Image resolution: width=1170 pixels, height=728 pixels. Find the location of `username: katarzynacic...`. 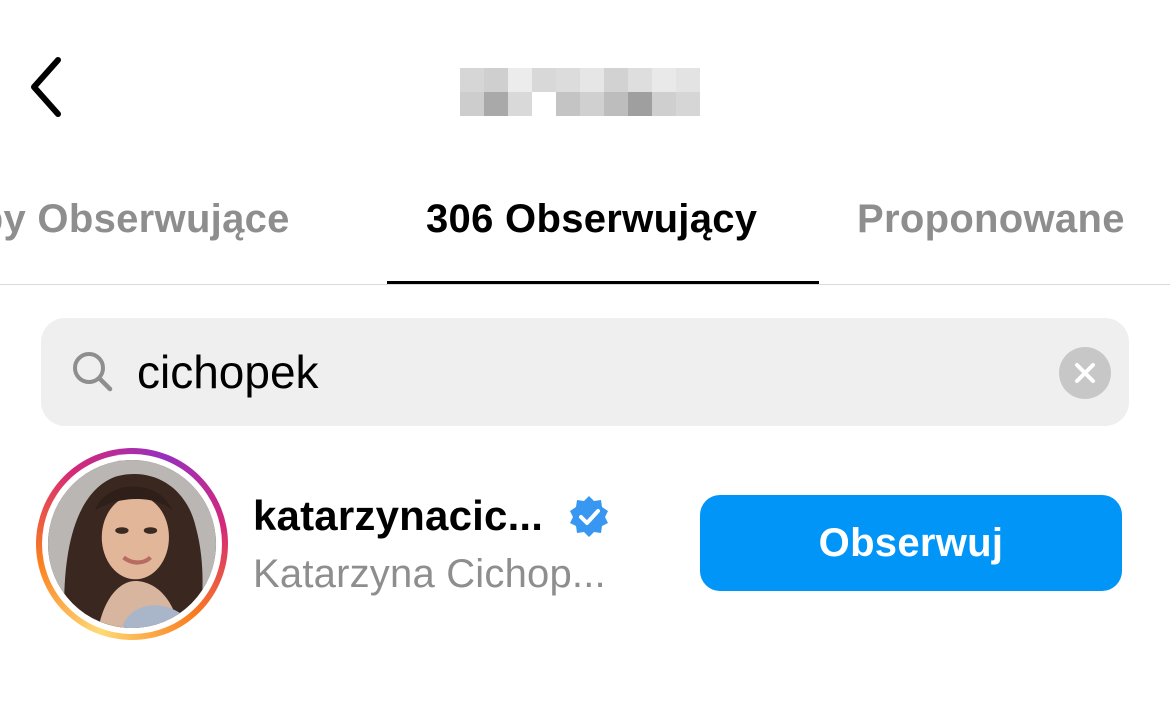

username: katarzynacic... is located at coordinates (398, 516).